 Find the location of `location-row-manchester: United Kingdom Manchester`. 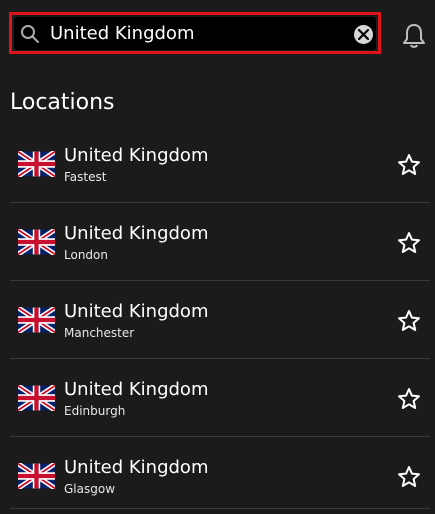

location-row-manchester: United Kingdom Manchester is located at coordinates (220, 320).